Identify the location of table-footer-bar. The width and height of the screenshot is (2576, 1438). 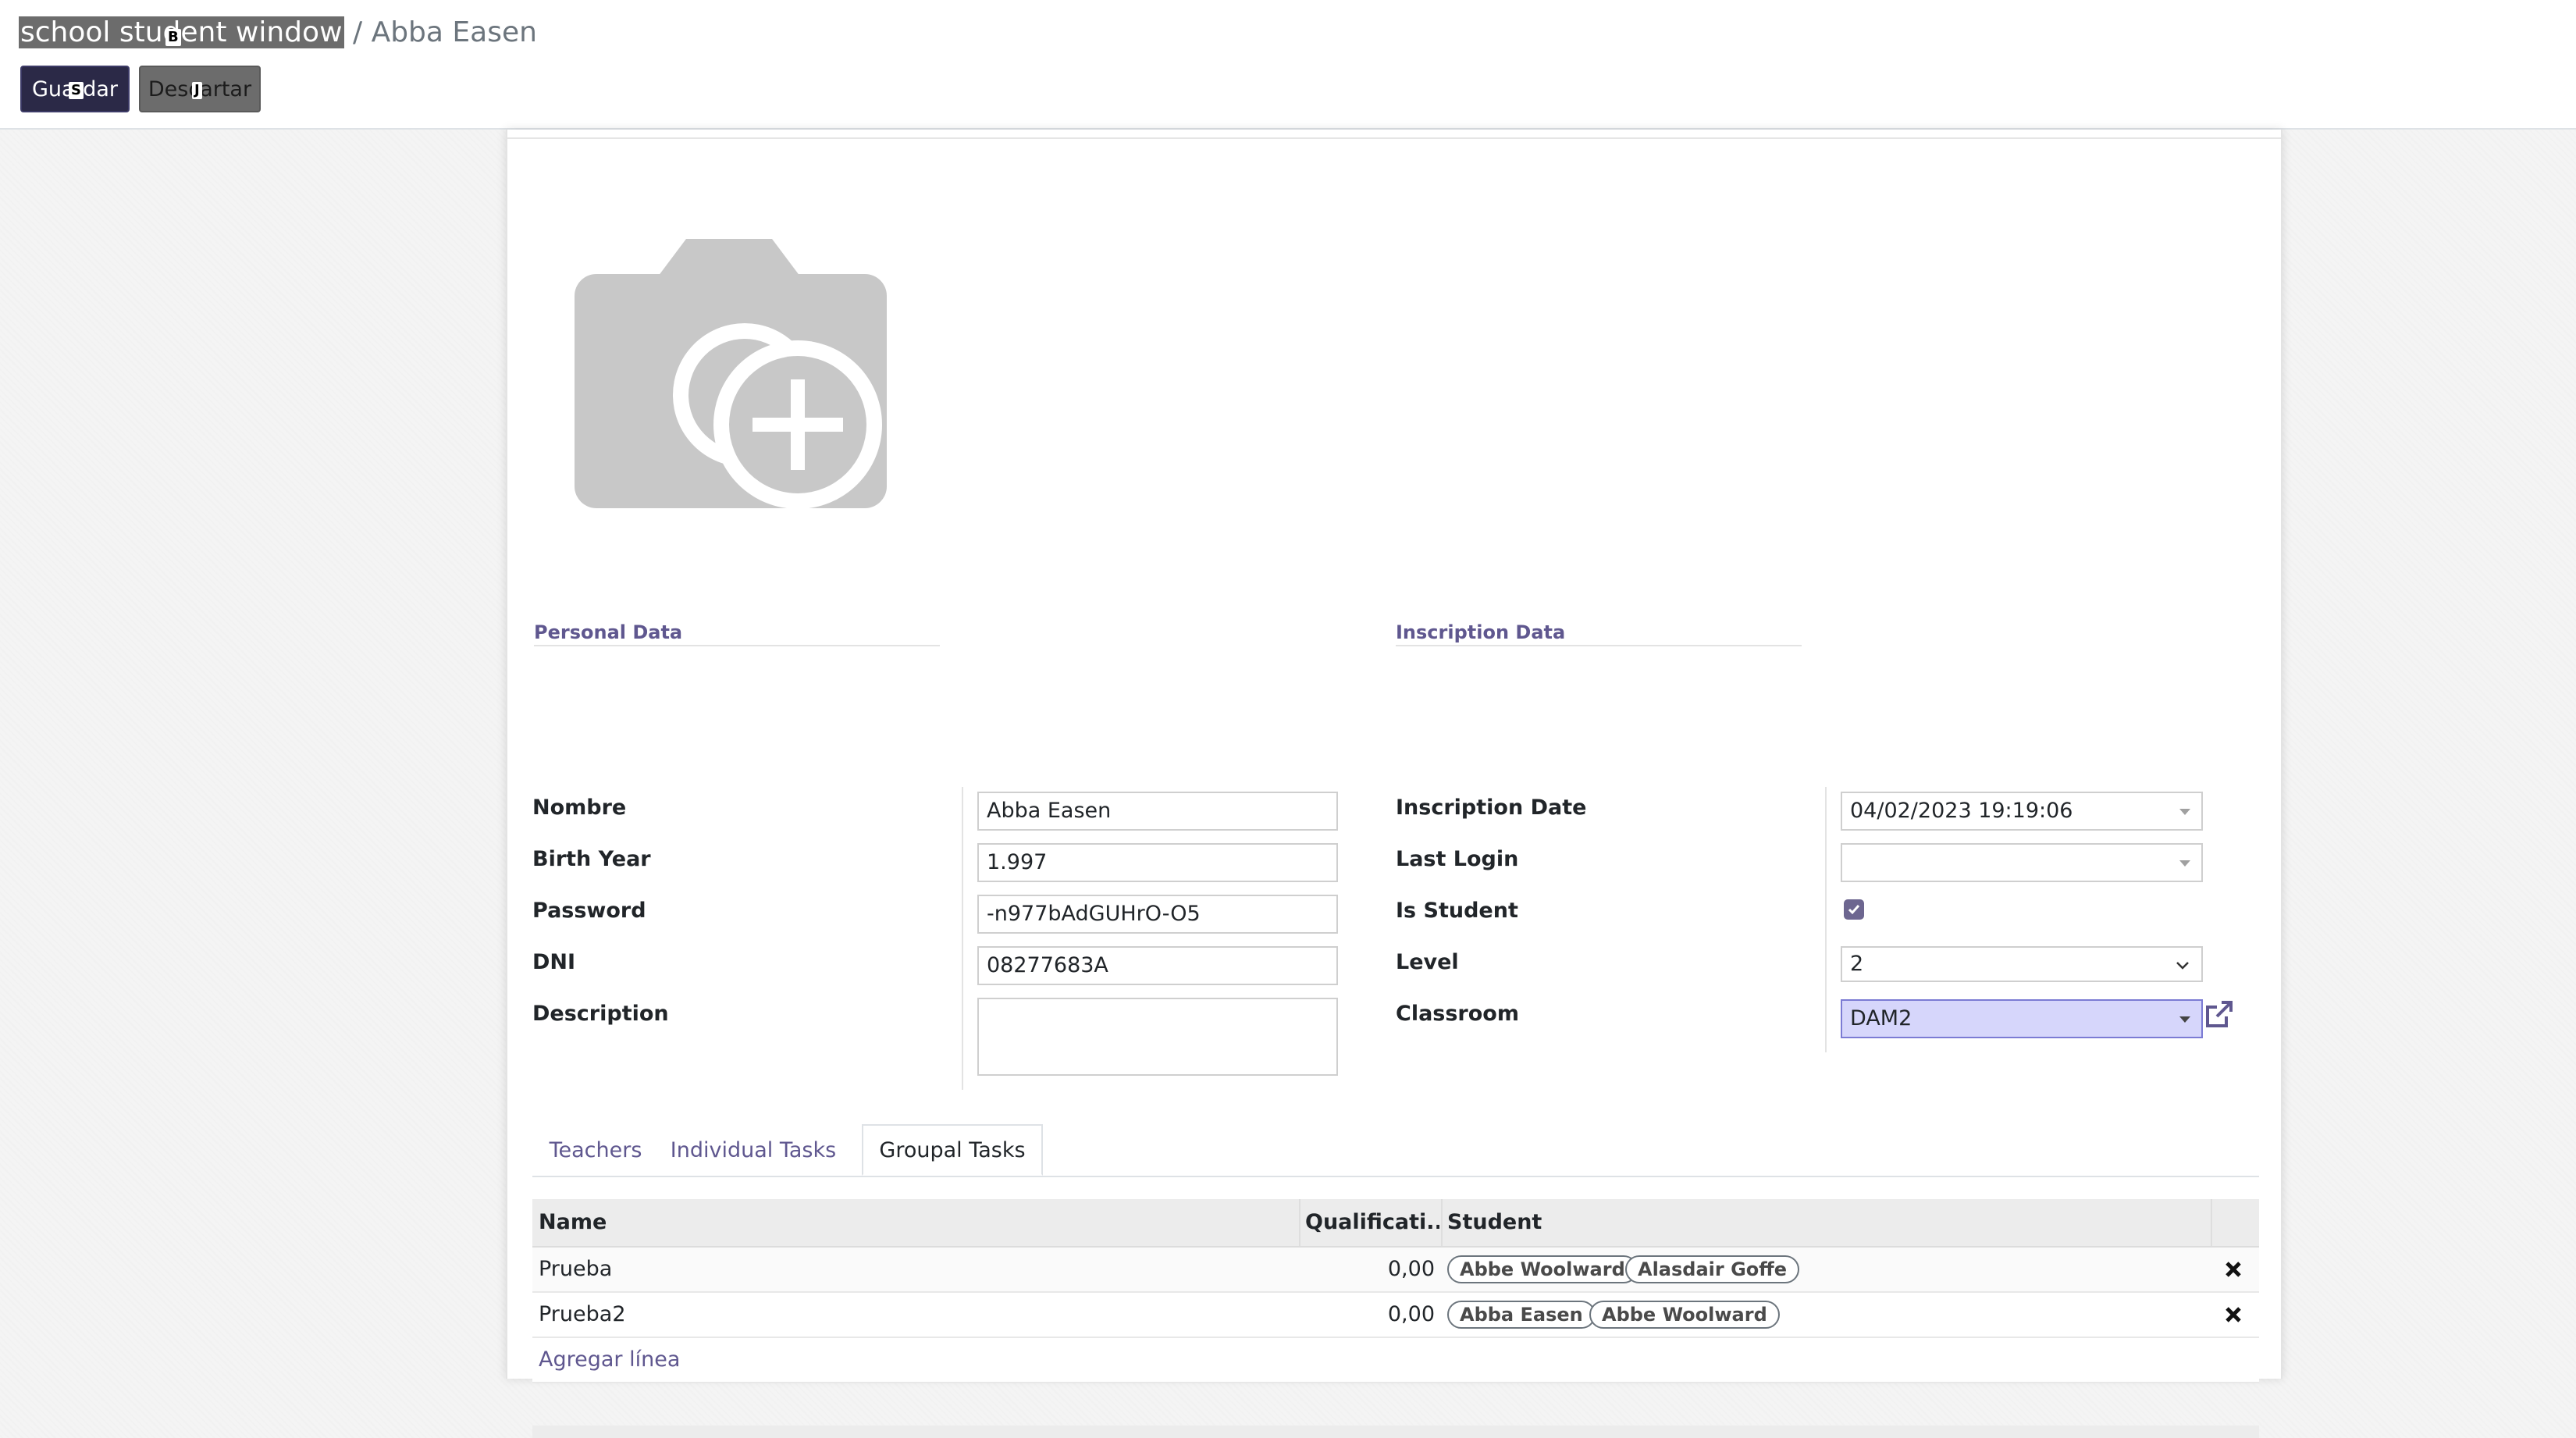
(1395, 1432).